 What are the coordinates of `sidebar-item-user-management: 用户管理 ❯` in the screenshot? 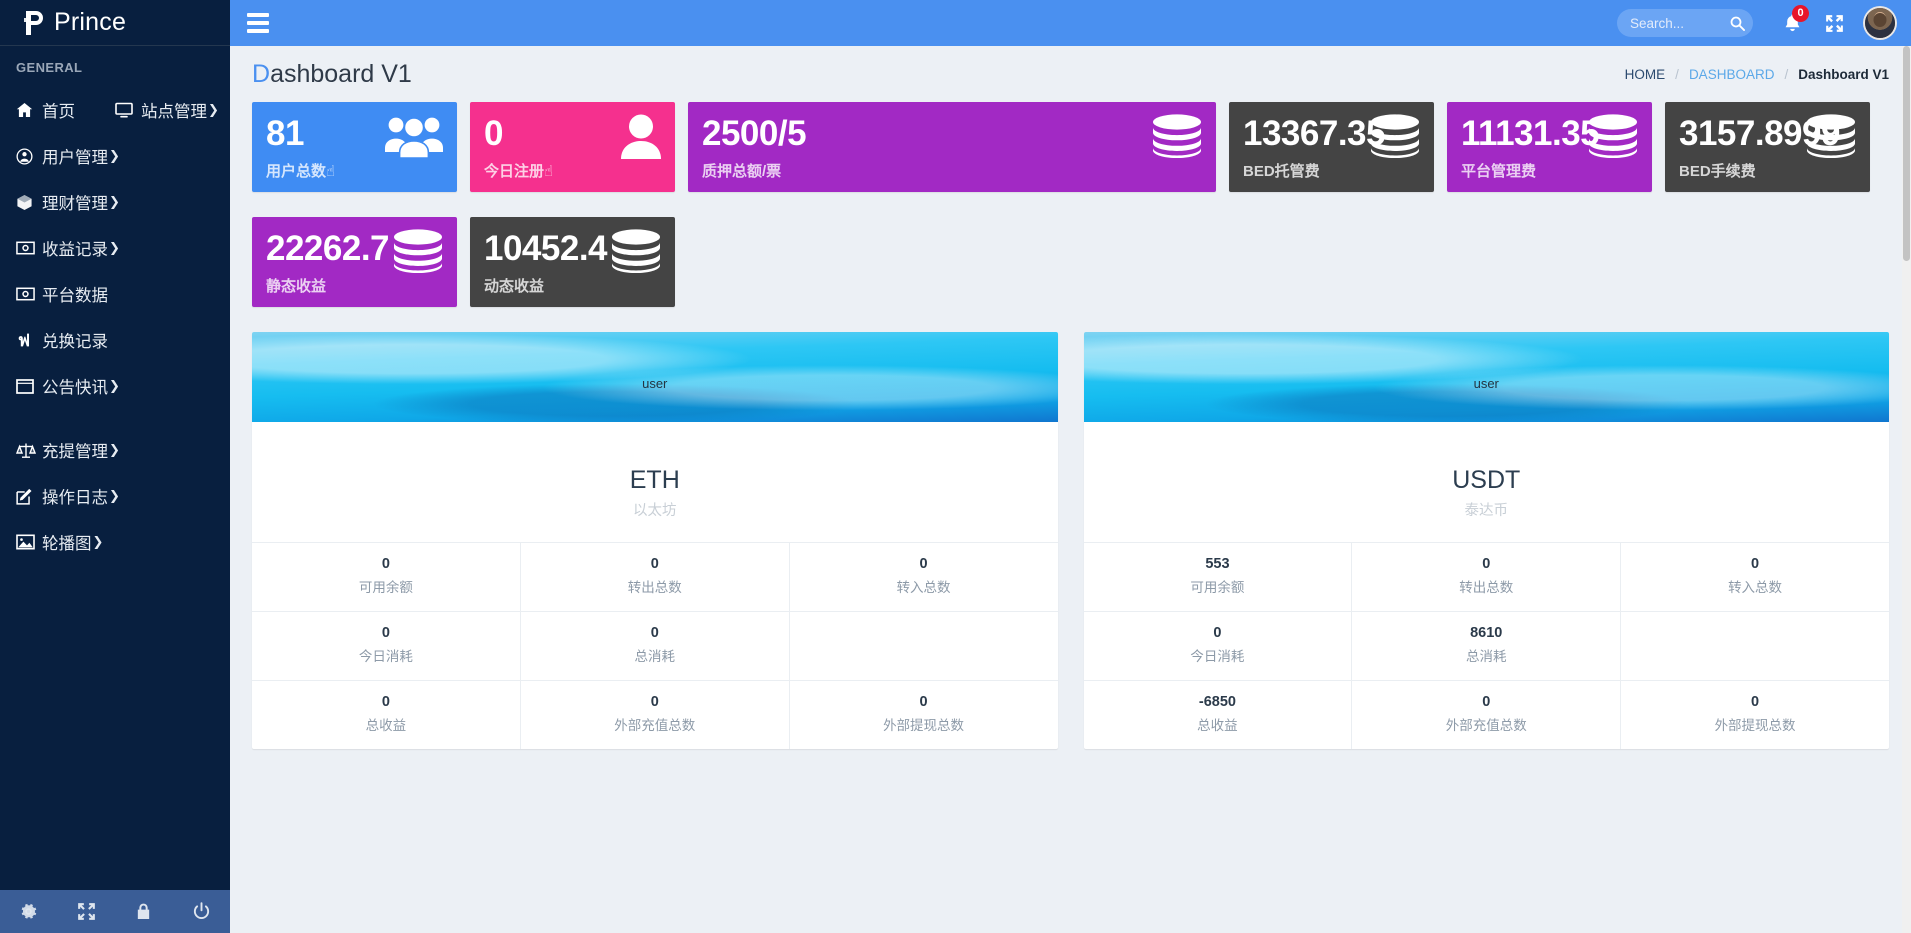 It's located at (115, 156).